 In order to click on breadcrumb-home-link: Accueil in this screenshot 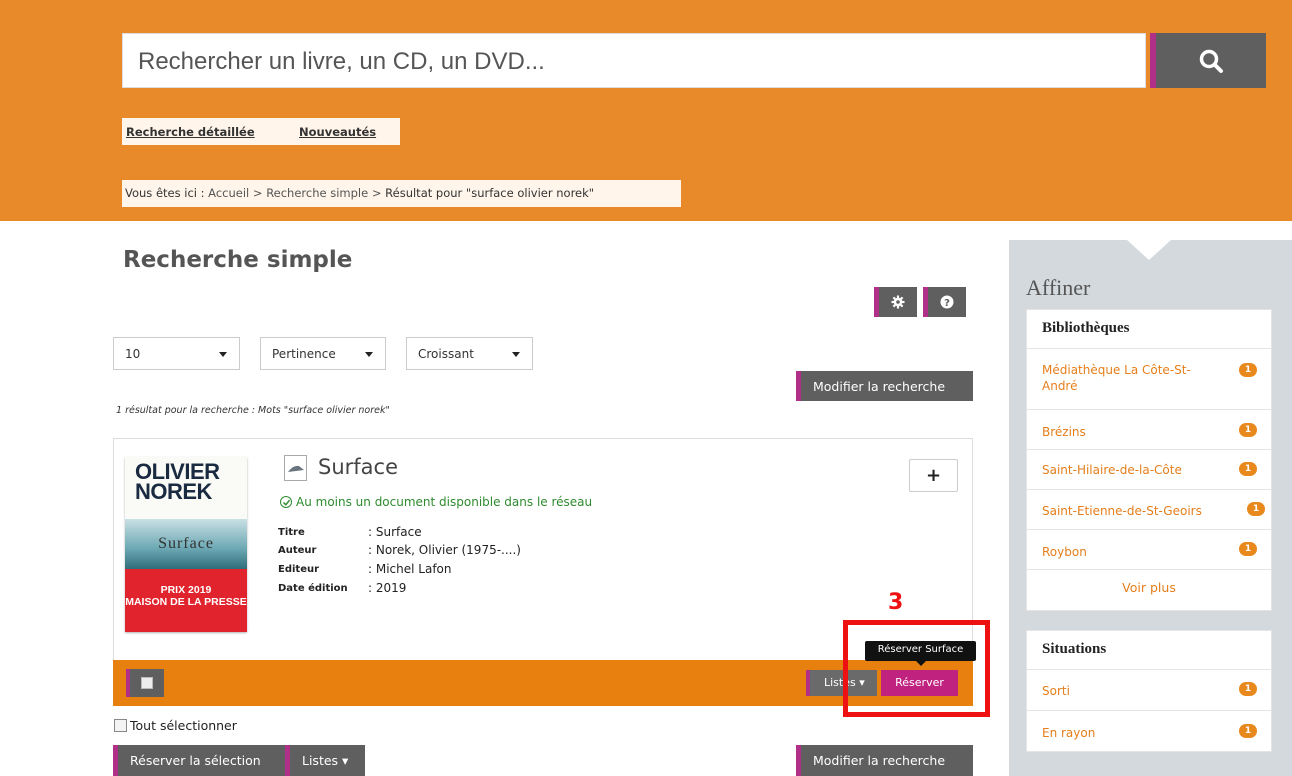, I will do `click(228, 193)`.